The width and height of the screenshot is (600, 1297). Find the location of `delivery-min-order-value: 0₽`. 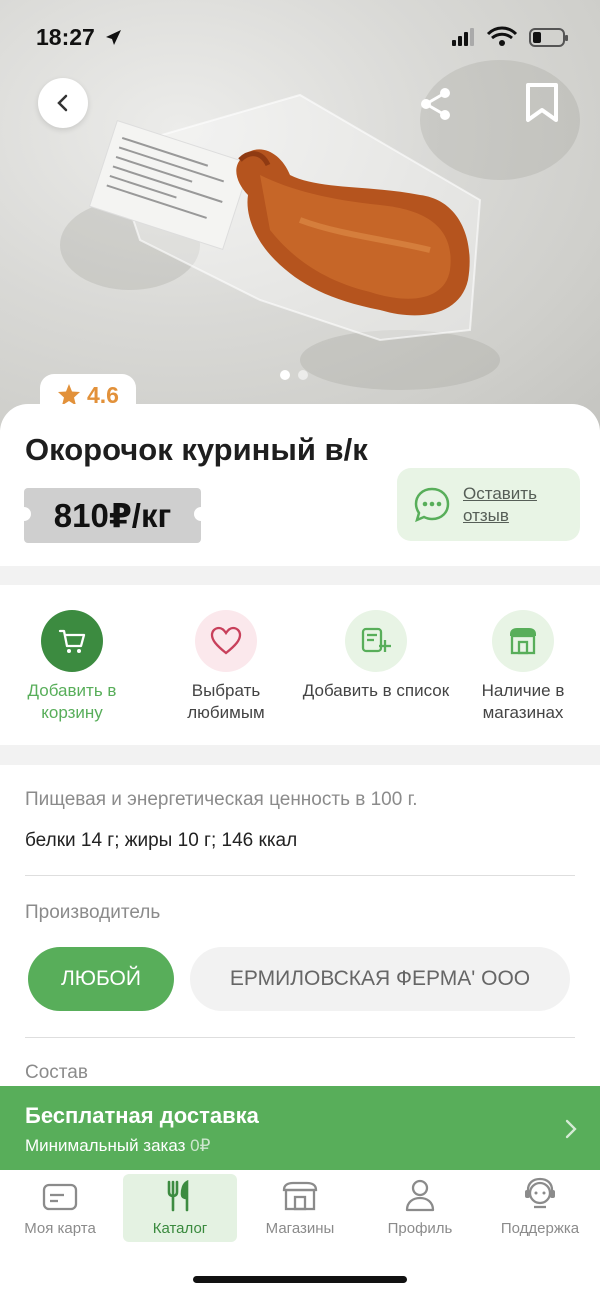

delivery-min-order-value: 0₽ is located at coordinates (200, 1145).